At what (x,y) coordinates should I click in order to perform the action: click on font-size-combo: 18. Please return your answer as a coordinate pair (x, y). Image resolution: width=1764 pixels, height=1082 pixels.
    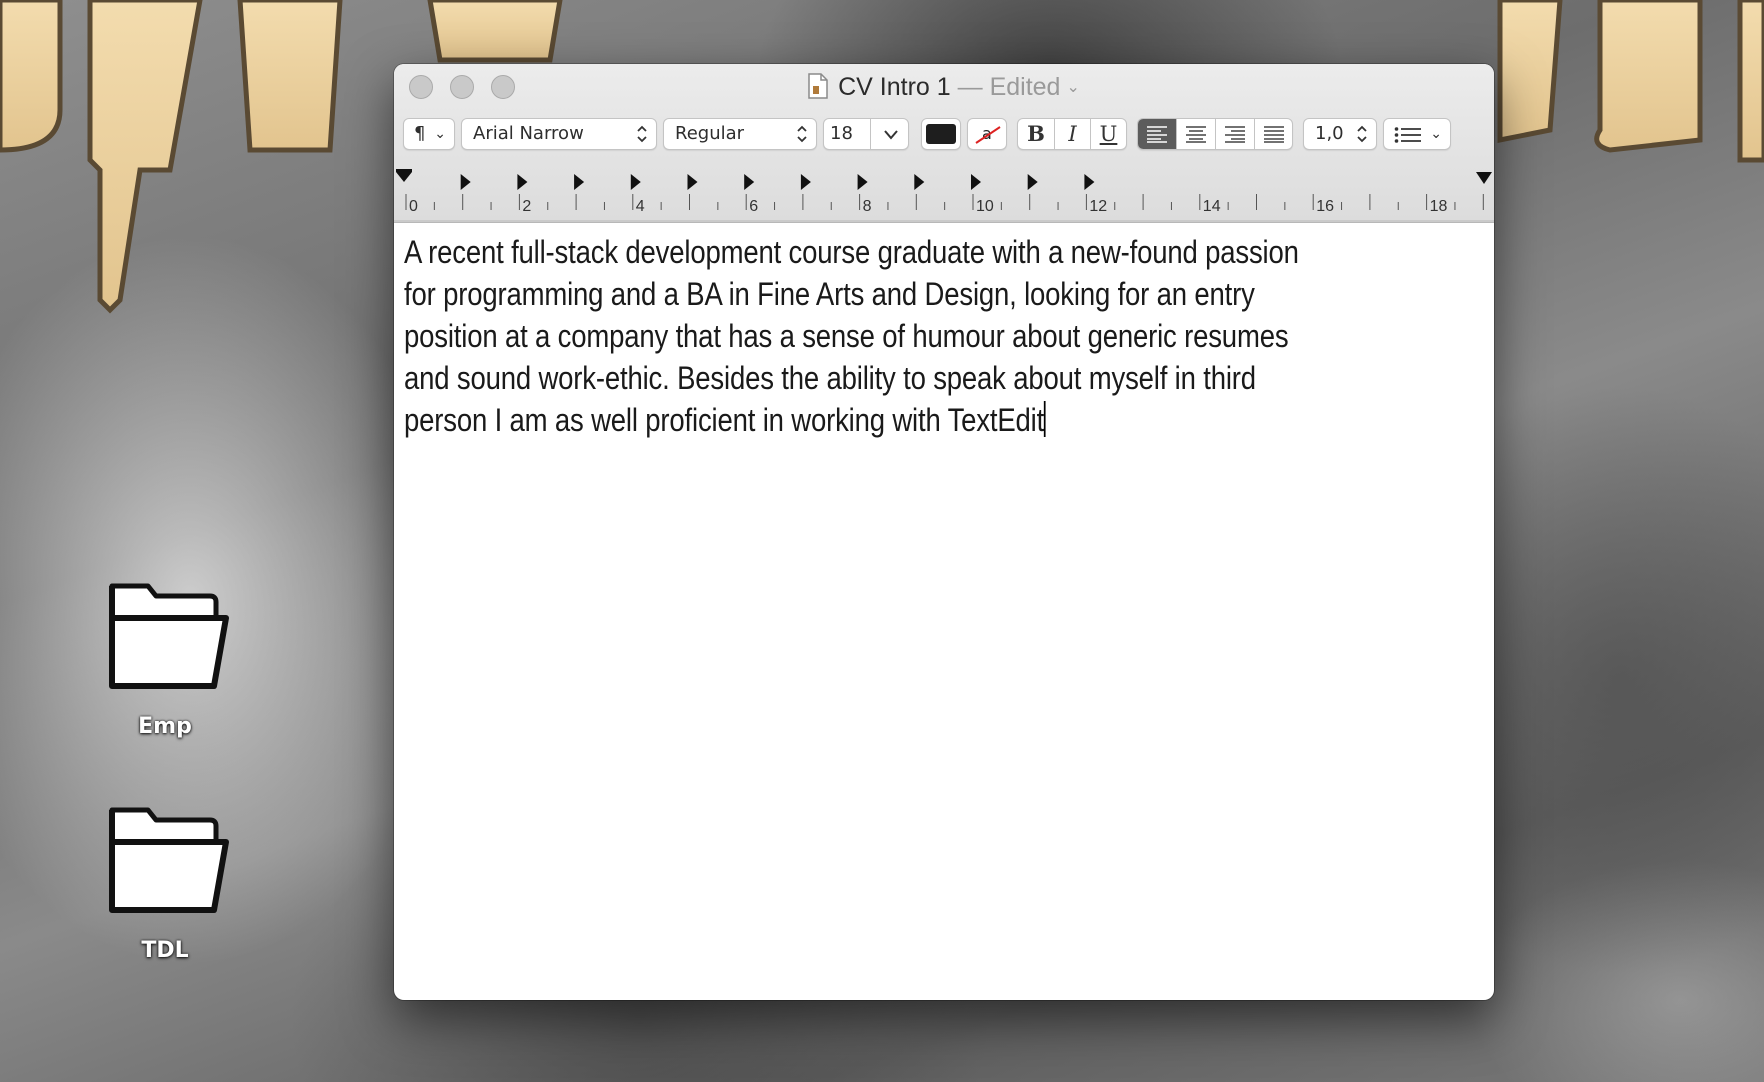
    Looking at the image, I should click on (866, 134).